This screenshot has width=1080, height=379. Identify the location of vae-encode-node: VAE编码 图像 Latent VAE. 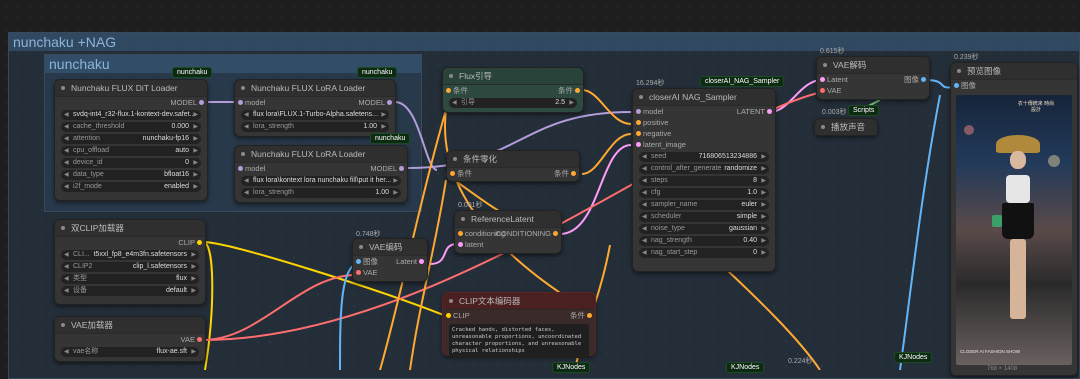
(390, 260).